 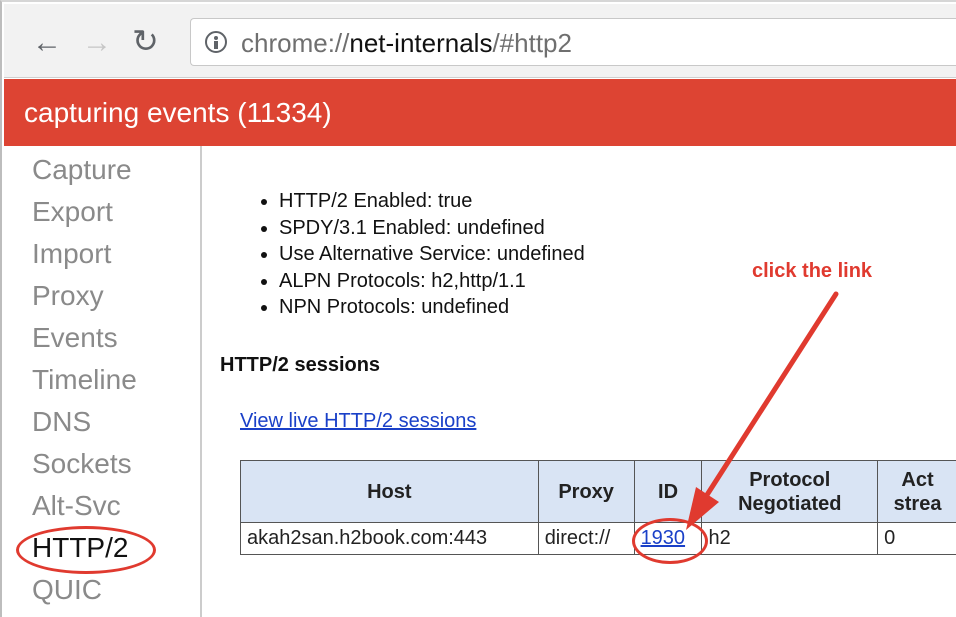 What do you see at coordinates (75, 338) in the screenshot?
I see `sidebar-item-events: Events` at bounding box center [75, 338].